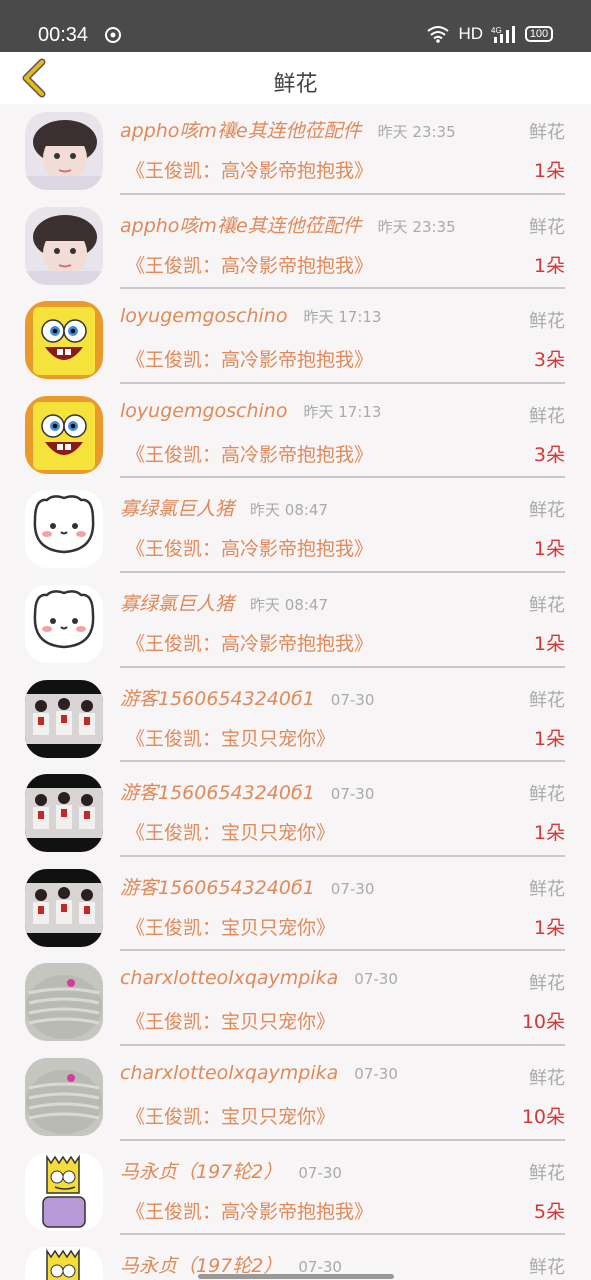 This screenshot has width=591, height=1280. I want to click on list-item: loyugemgoschino 昨天 17:13 鲜花《王俊凯：高冷影帝抱抱我》 3朵, so click(295, 435).